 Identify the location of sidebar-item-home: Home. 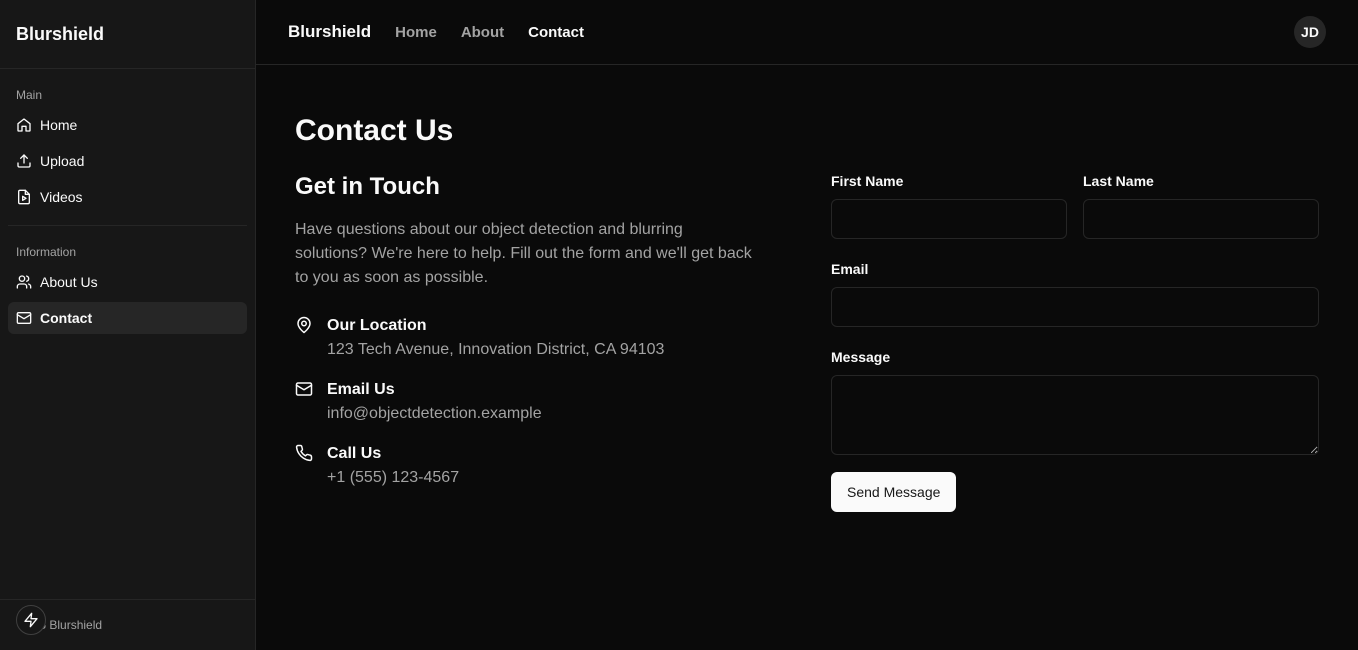
(127, 125).